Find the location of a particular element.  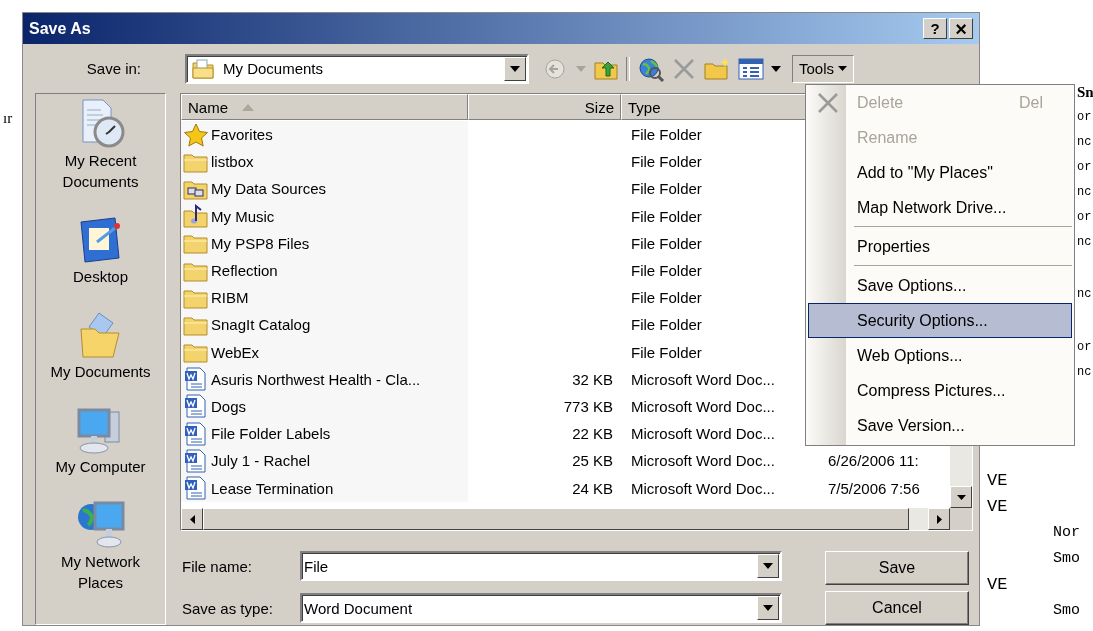

right-arrow-icon is located at coordinates (939, 519).